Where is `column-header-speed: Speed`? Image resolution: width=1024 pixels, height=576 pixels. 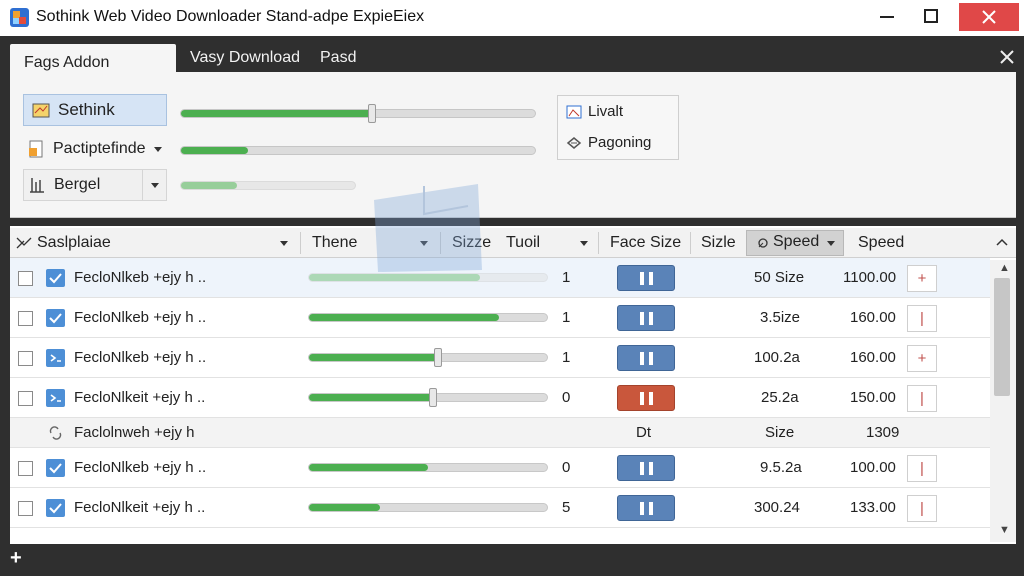 column-header-speed: Speed is located at coordinates (881, 243).